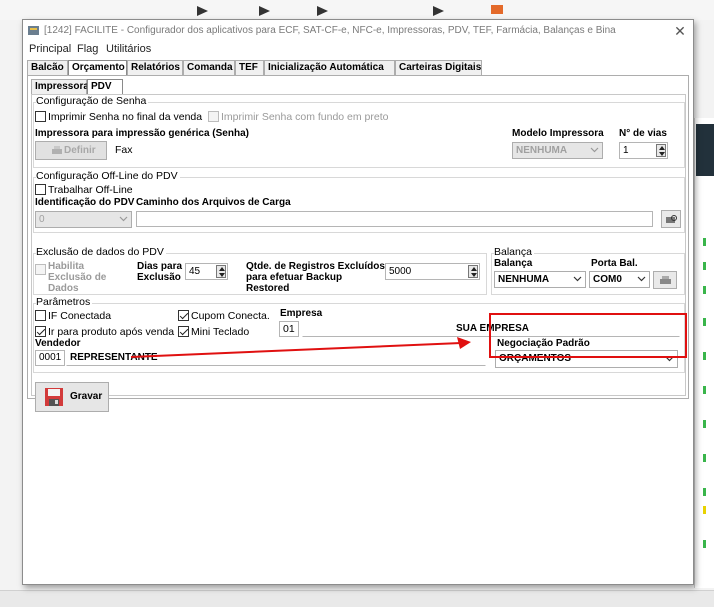 This screenshot has height=607, width=714. Describe the element at coordinates (58, 343) in the screenshot. I see `vendedor-label: Vendedor` at that location.